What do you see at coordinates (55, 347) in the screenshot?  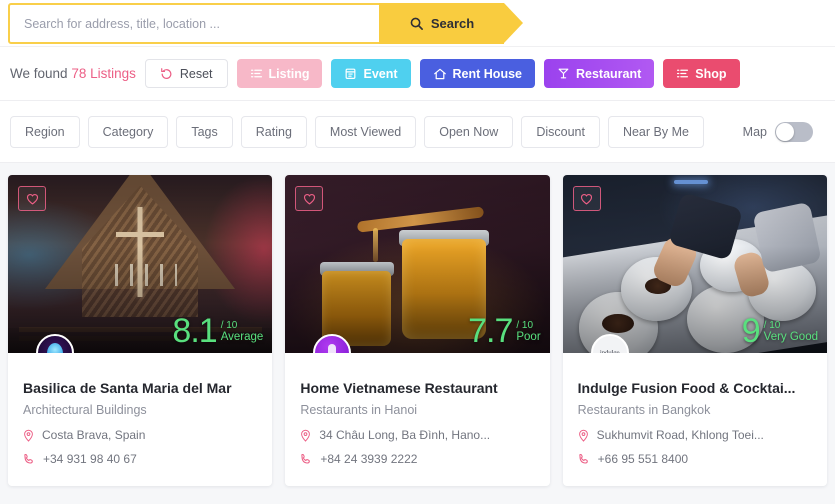 I see `church-logo-icon` at bounding box center [55, 347].